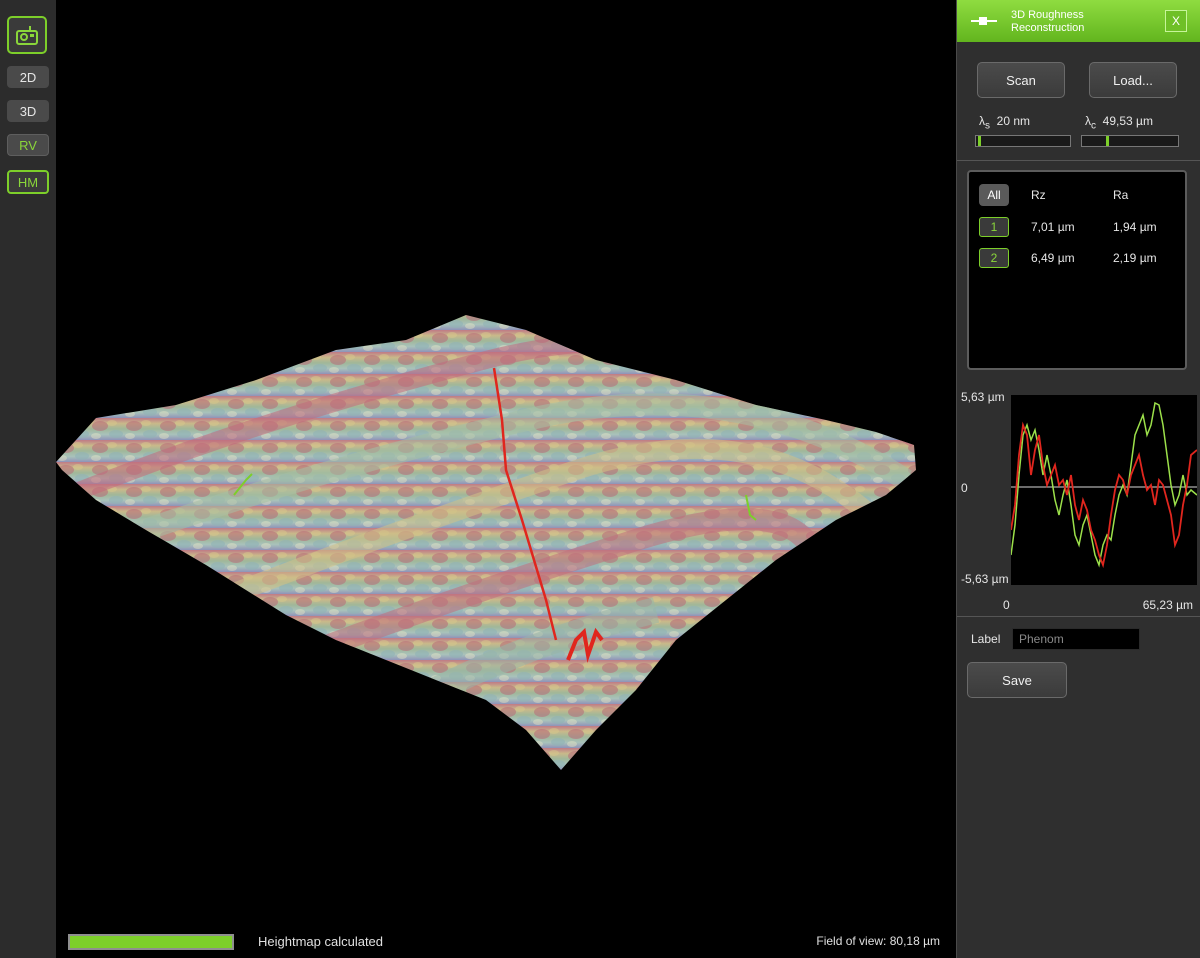 The height and width of the screenshot is (958, 1200). Describe the element at coordinates (1006, 605) in the screenshot. I see `plot-x-min: 0` at that location.